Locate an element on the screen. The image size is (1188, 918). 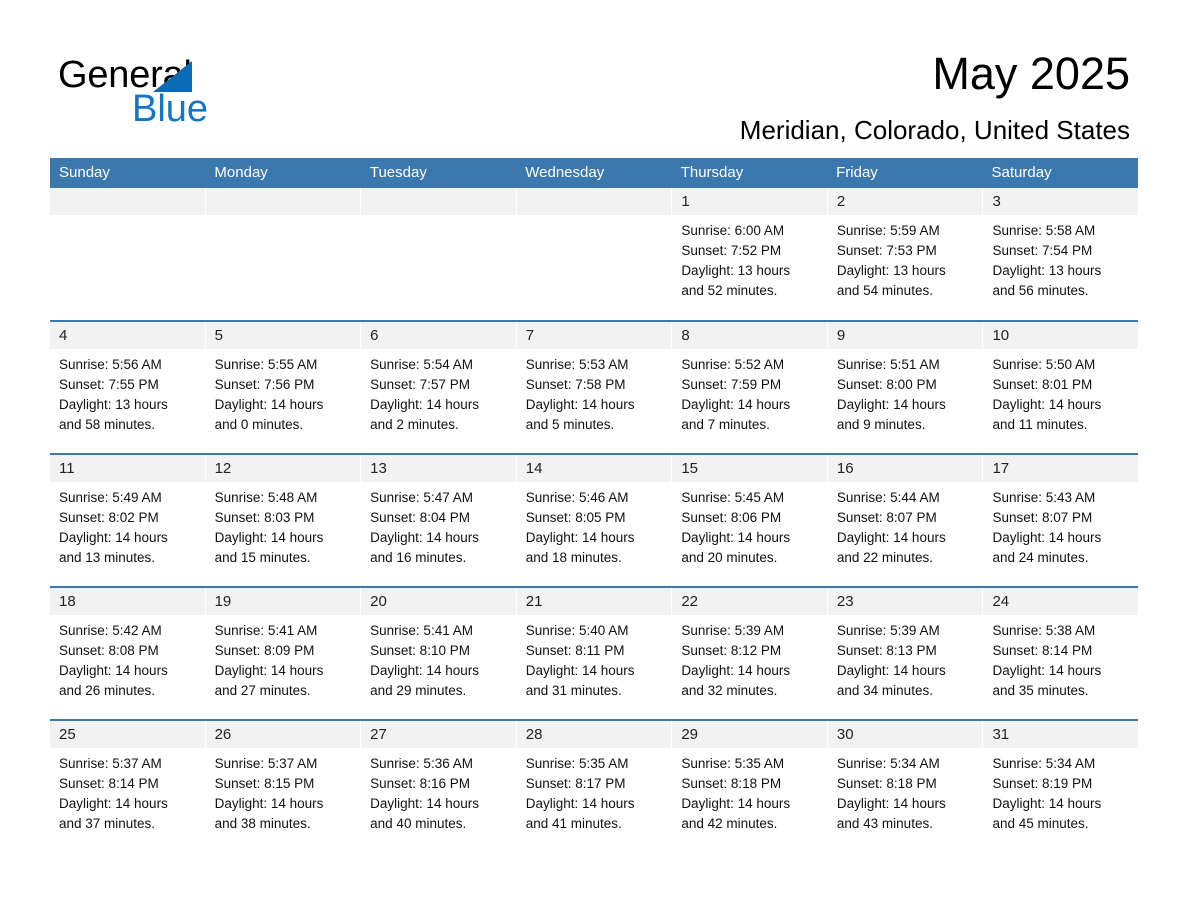
day-number: 17 is located at coordinates (1061, 468).